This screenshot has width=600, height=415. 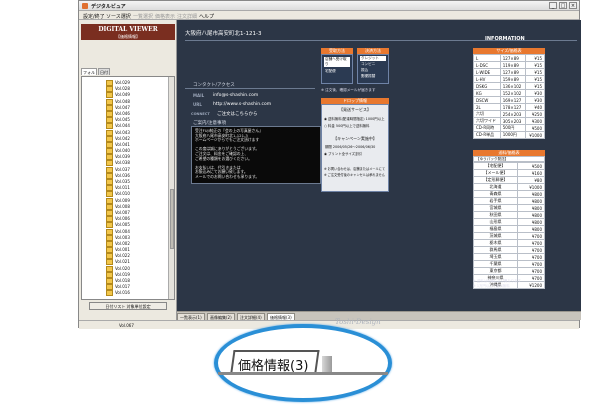 What do you see at coordinates (495, 257) in the screenshot?
I see `table-cell: 埼玉県` at bounding box center [495, 257].